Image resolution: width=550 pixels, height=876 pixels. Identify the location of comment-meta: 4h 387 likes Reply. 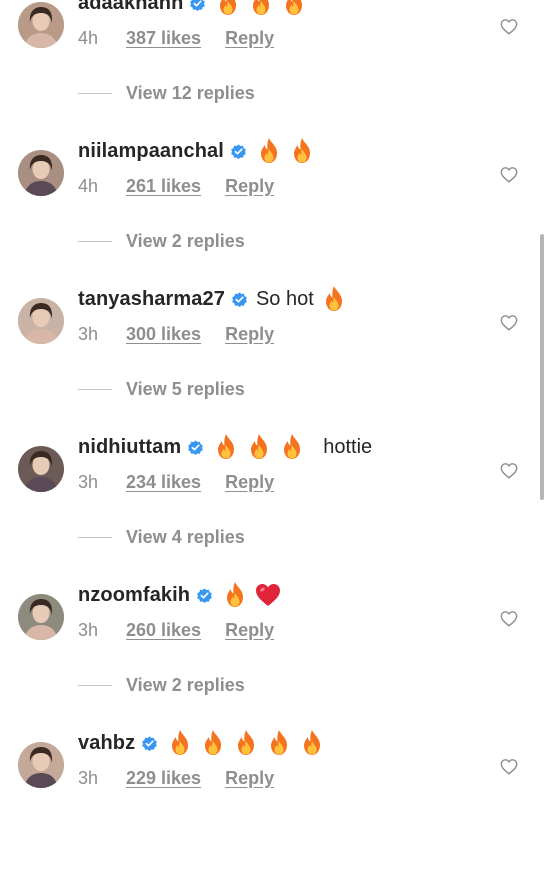
(176, 38).